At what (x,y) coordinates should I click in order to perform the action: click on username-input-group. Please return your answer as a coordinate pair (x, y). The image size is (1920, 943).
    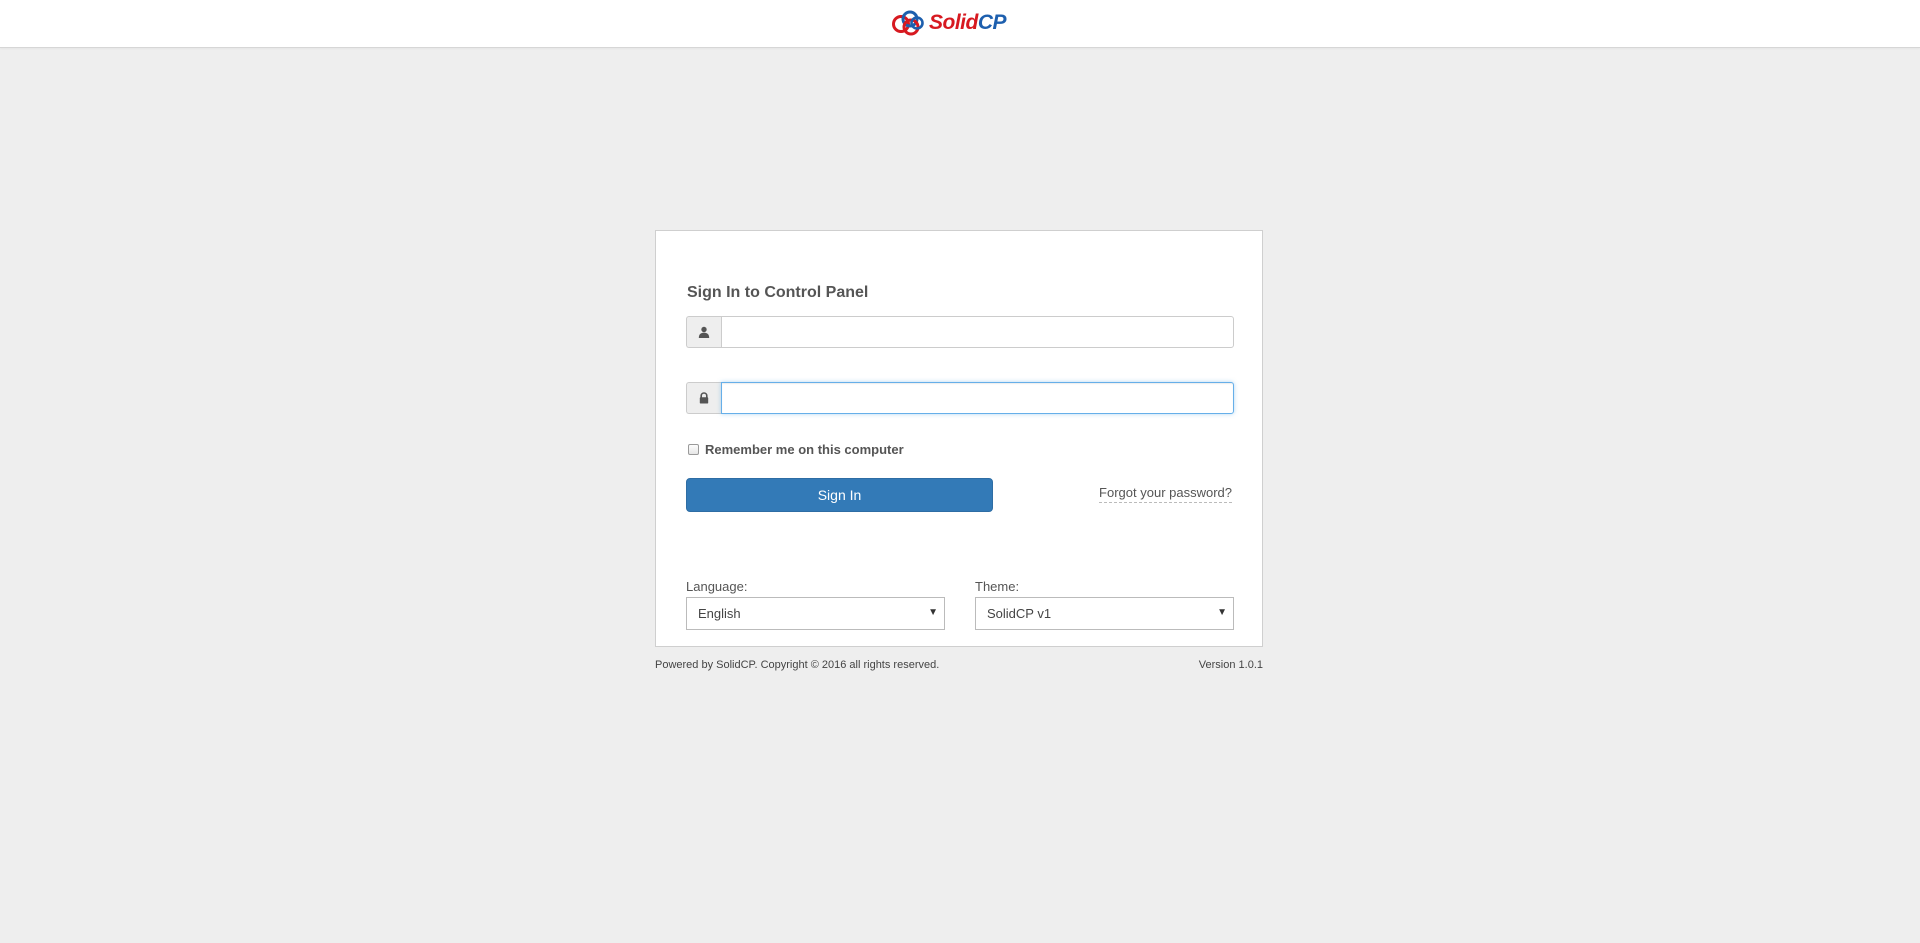
    Looking at the image, I should click on (960, 332).